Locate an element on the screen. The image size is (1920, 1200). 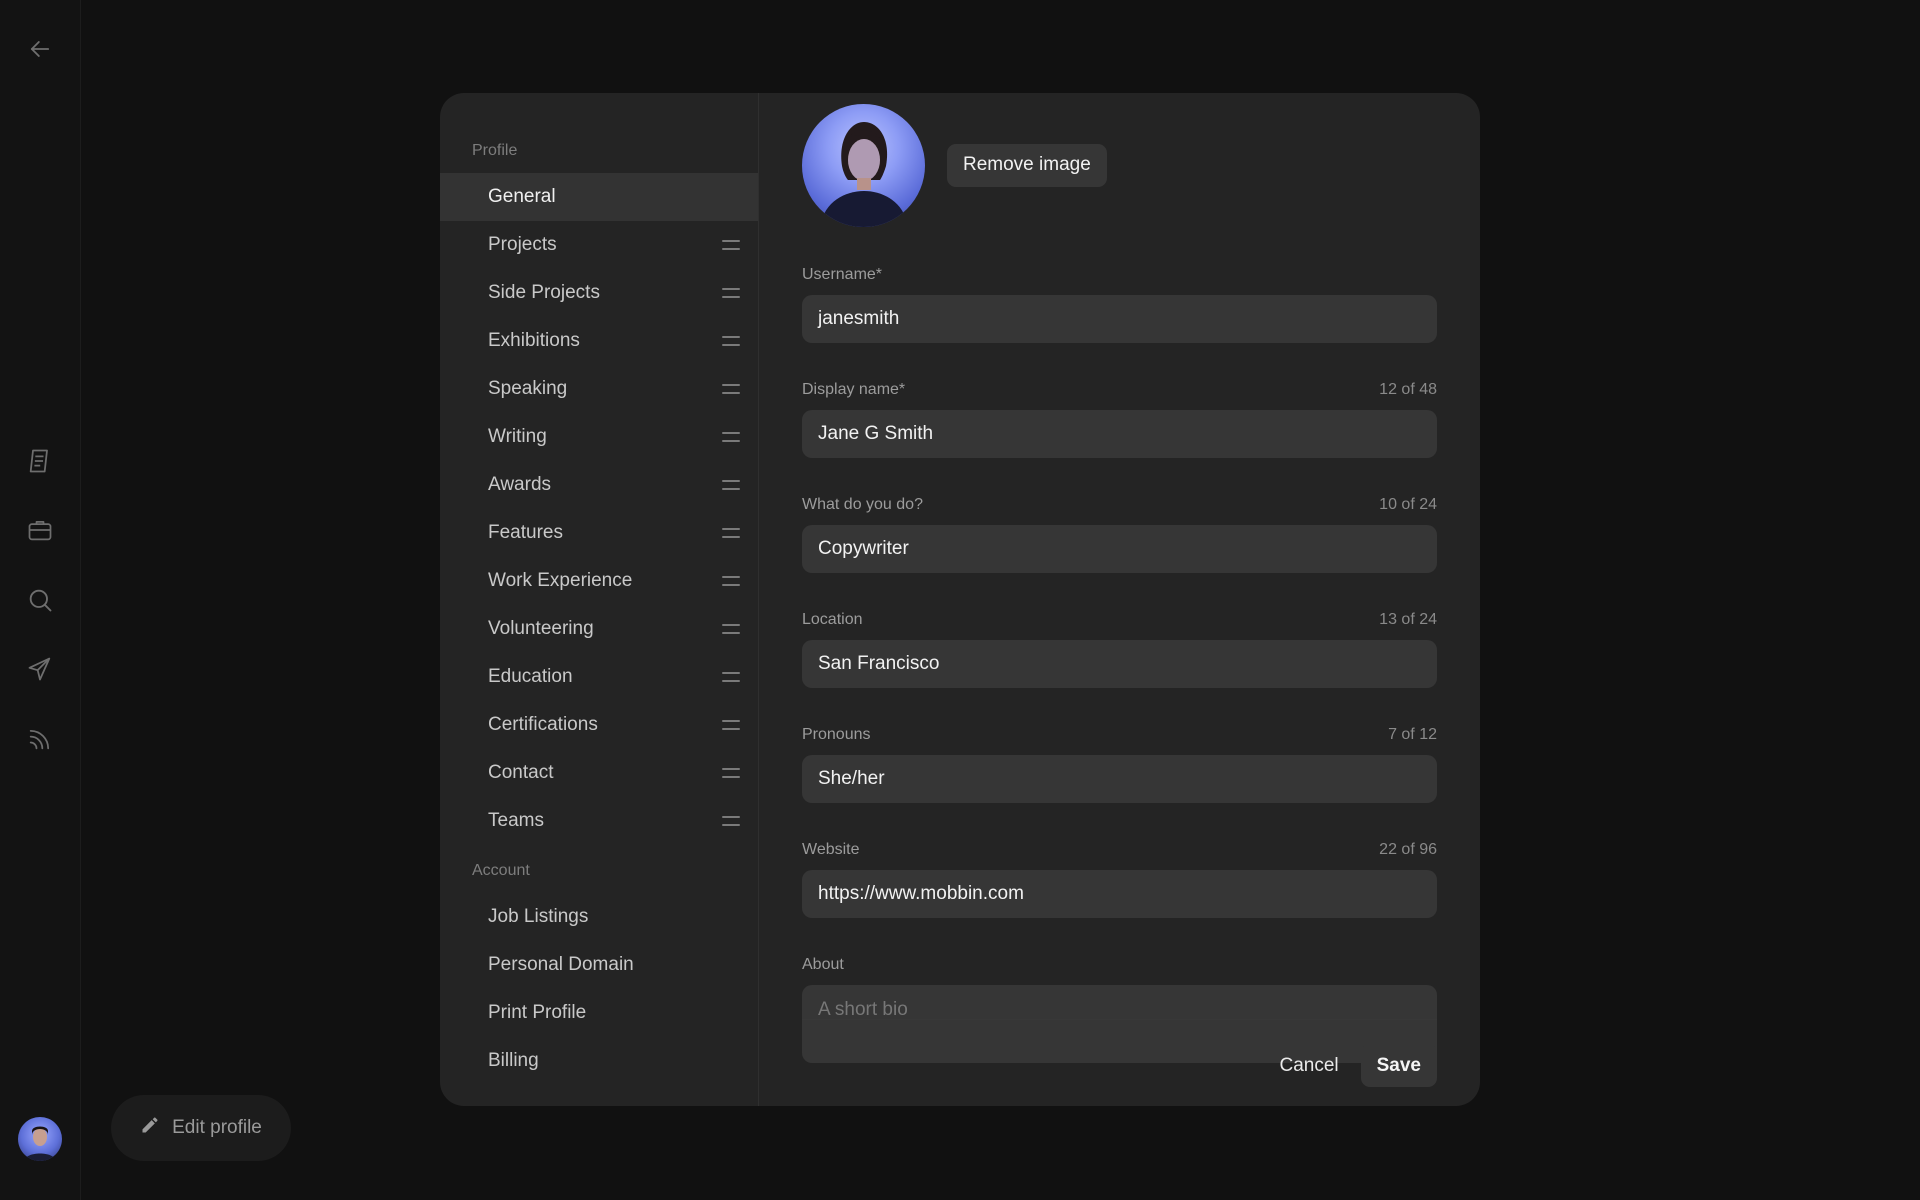
sidebar-item-label: Features is located at coordinates (525, 532).